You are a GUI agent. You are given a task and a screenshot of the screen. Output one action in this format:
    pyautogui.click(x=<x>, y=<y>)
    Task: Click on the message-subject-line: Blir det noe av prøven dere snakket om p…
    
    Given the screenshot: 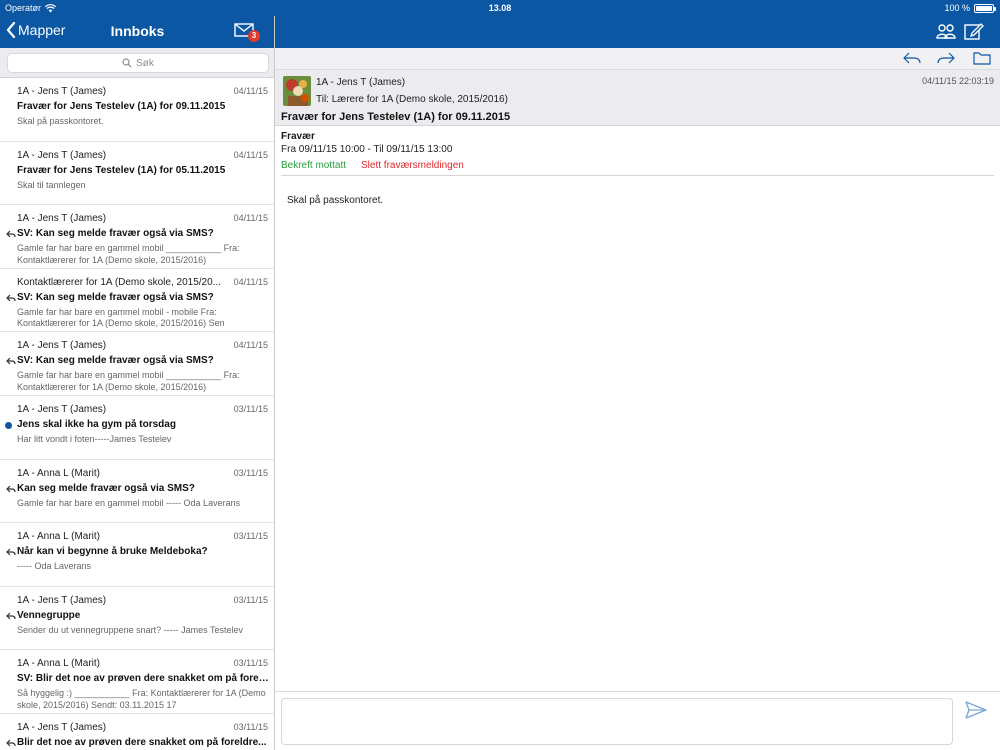 What is the action you would take?
    pyautogui.click(x=142, y=742)
    